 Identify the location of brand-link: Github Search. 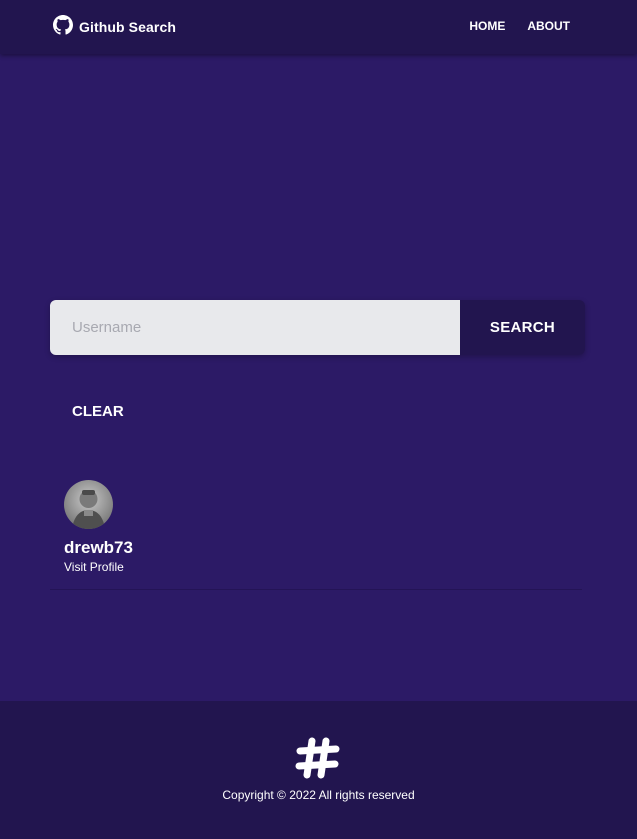
(114, 27).